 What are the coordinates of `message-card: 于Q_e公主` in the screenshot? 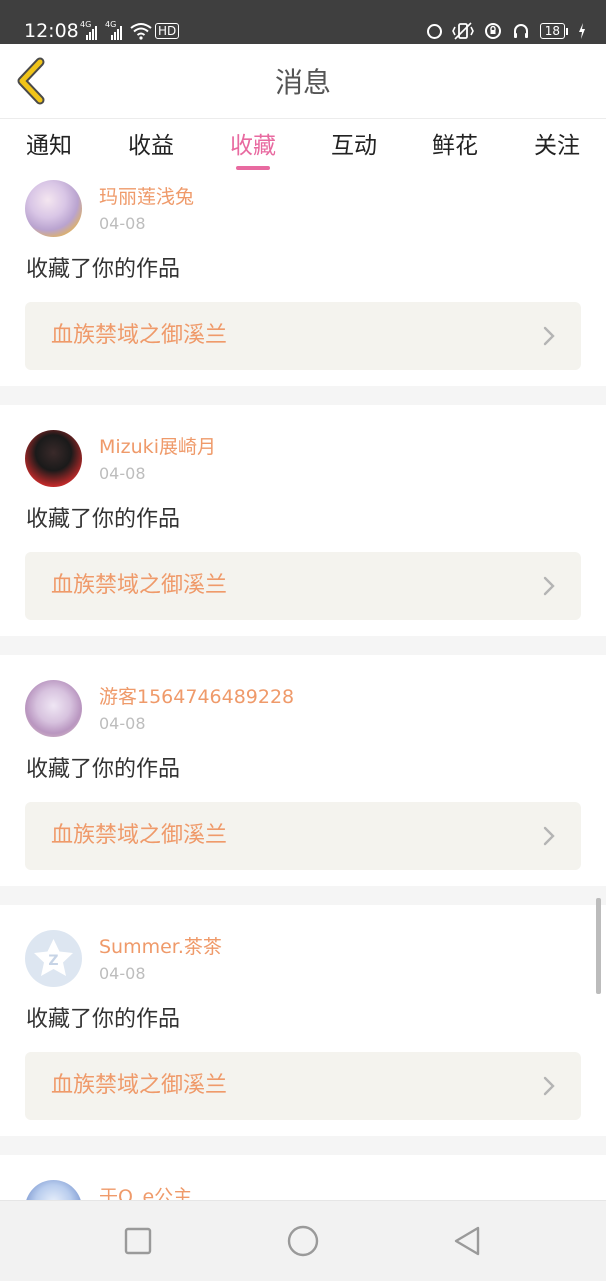 It's located at (303, 1177).